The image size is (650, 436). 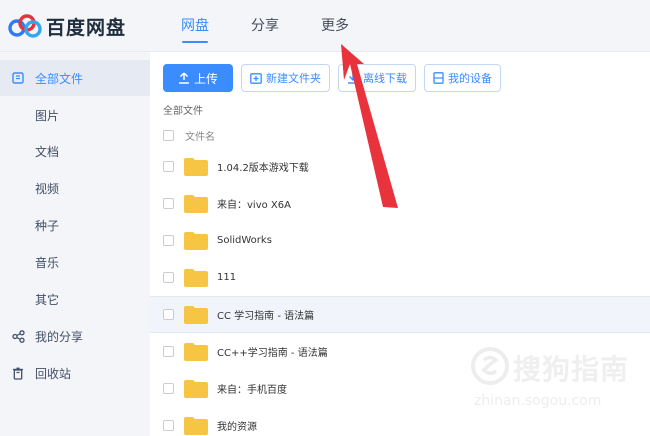 I want to click on sidebar-item-my-shares: 我的分享, so click(x=75, y=336).